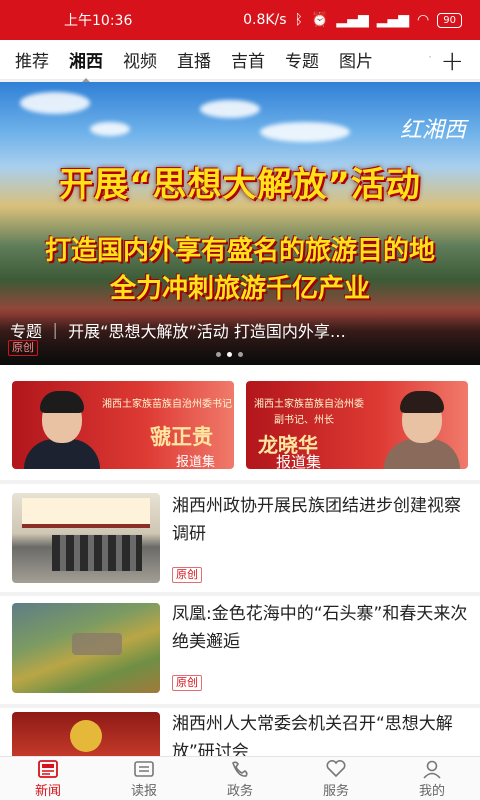 The width and height of the screenshot is (480, 800). Describe the element at coordinates (319, 20) in the screenshot. I see `alarm-icon: ⏰` at that location.